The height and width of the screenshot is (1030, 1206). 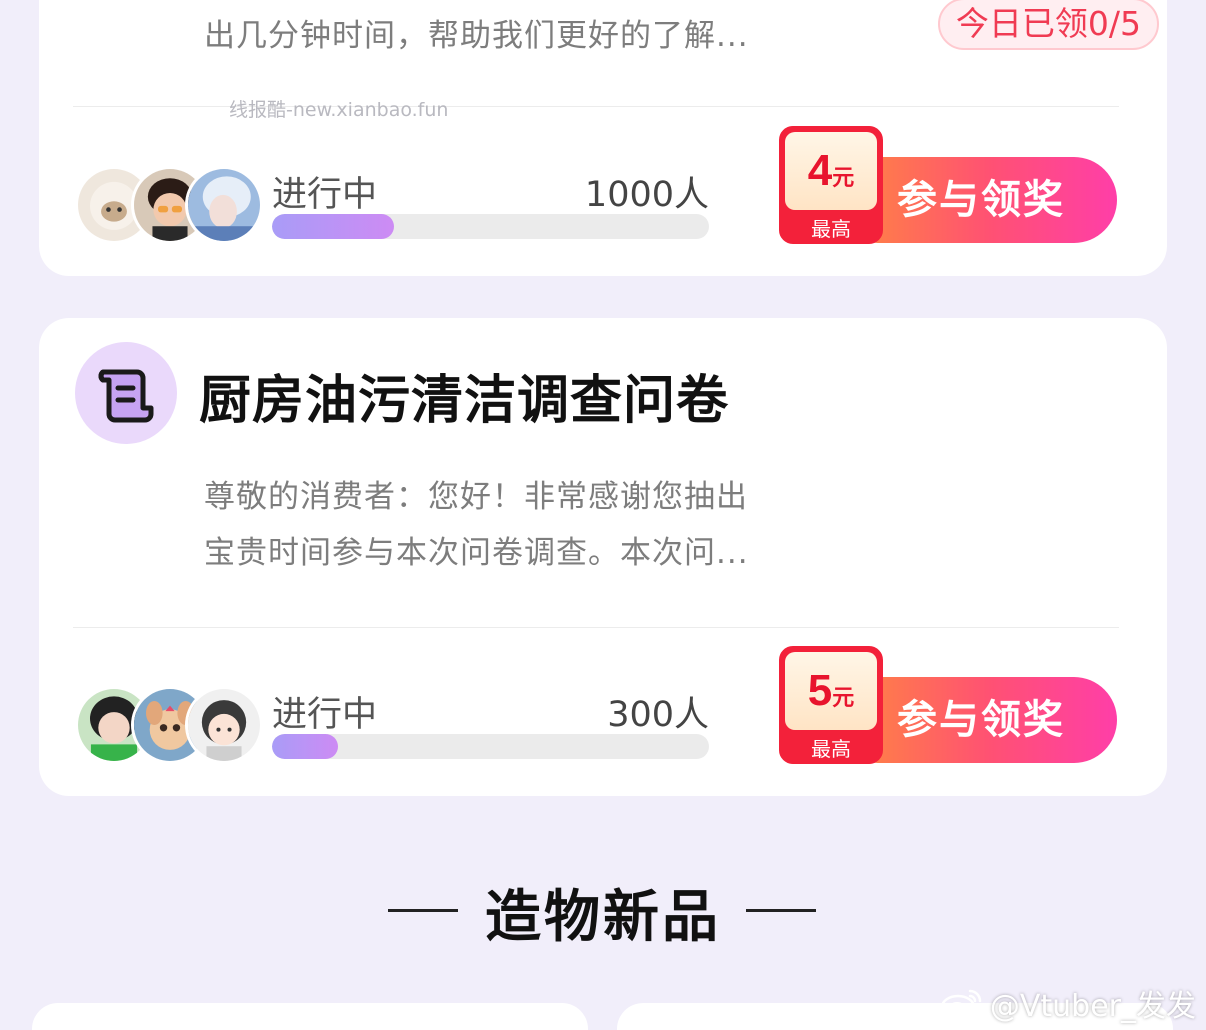 What do you see at coordinates (1048, 25) in the screenshot?
I see `daily-claim-badge: 今日已领0/5` at bounding box center [1048, 25].